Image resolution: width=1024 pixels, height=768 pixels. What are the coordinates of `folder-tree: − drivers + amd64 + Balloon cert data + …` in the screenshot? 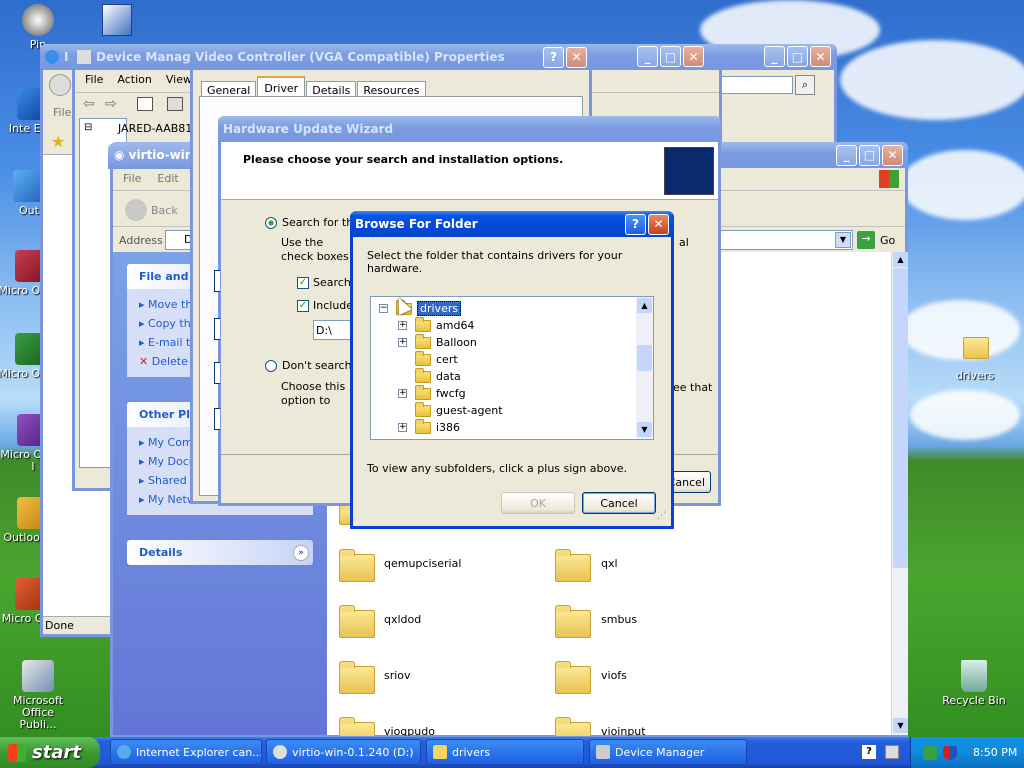 It's located at (512, 368).